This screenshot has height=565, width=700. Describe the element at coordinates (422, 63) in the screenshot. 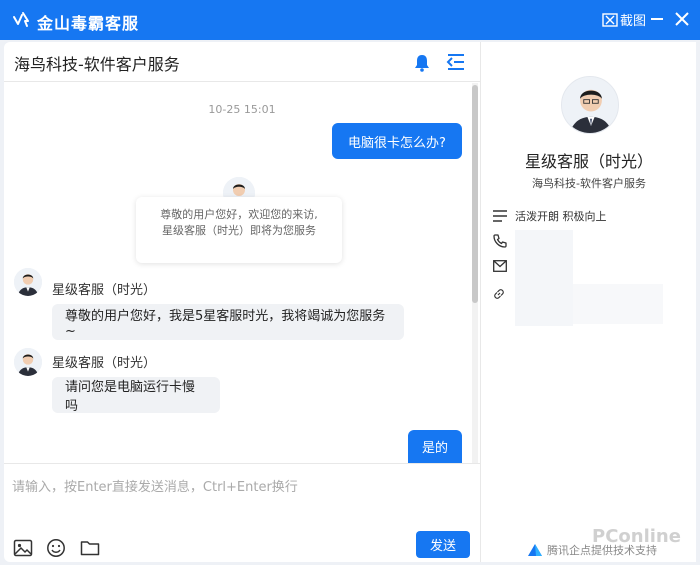

I see `bell-icon` at that location.